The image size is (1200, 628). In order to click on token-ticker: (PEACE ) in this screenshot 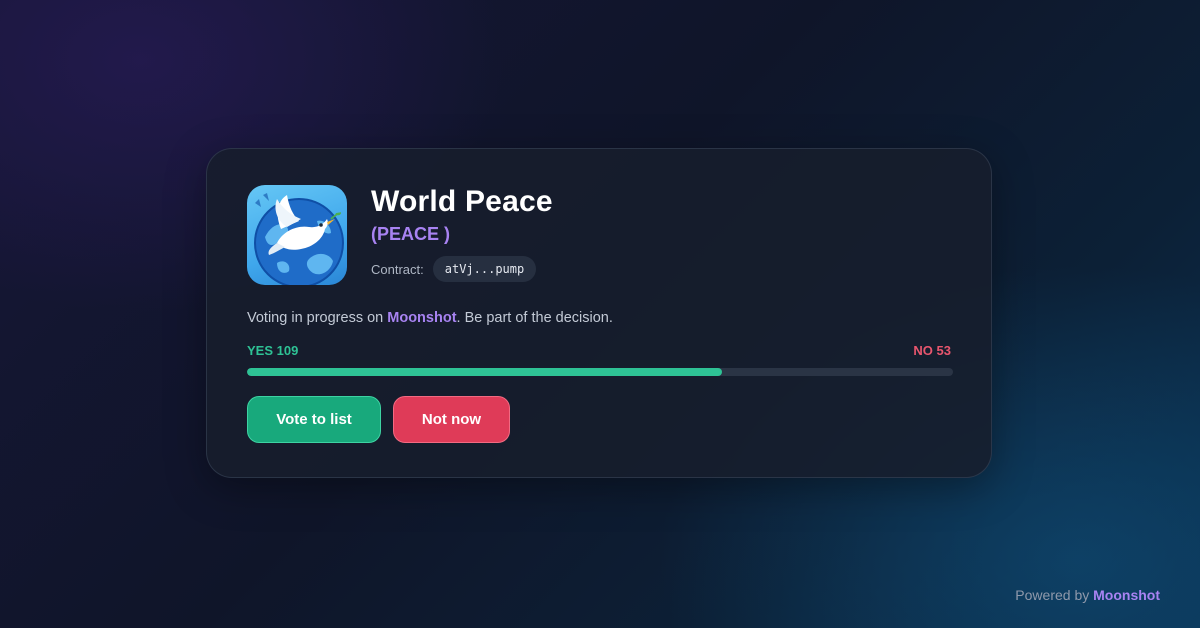, I will do `click(411, 234)`.